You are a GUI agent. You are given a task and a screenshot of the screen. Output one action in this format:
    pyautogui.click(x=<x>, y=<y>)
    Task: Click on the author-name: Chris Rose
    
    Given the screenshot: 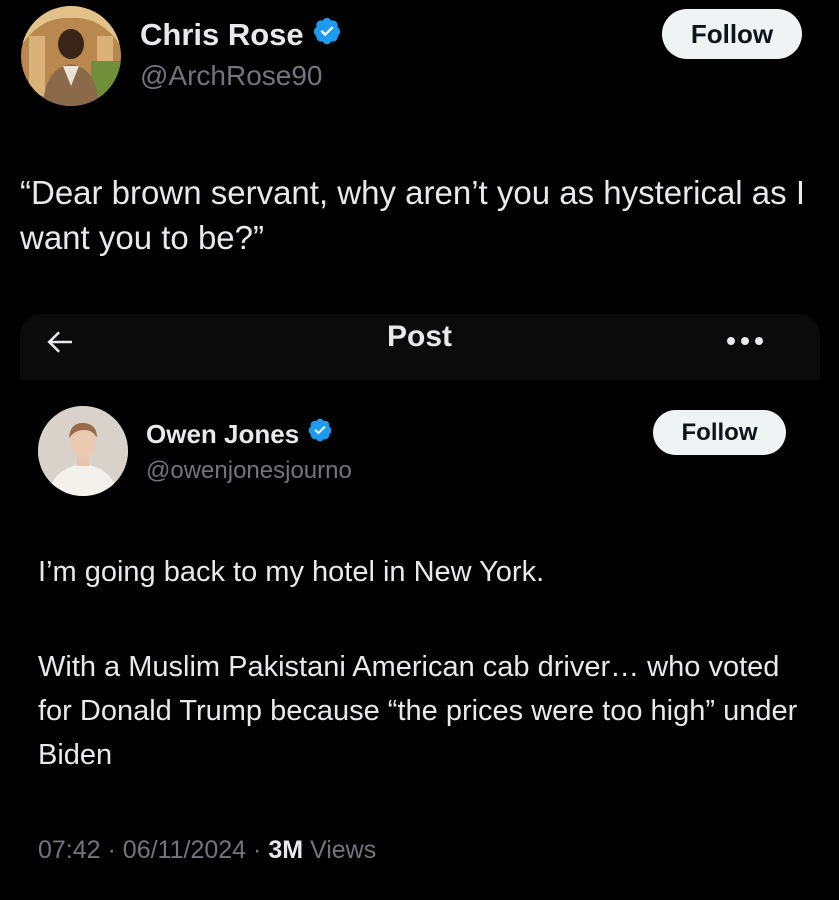 What is the action you would take?
    pyautogui.click(x=241, y=35)
    